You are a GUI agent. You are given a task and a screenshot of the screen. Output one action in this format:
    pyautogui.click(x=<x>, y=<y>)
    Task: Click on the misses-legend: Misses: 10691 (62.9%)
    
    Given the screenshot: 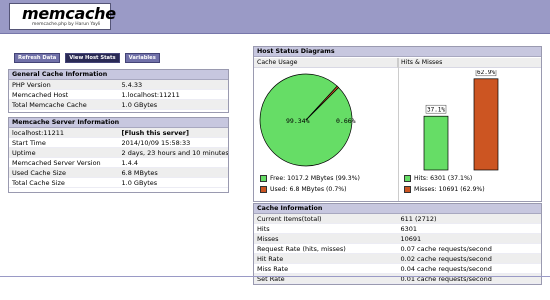 What is the action you would take?
    pyautogui.click(x=444, y=189)
    